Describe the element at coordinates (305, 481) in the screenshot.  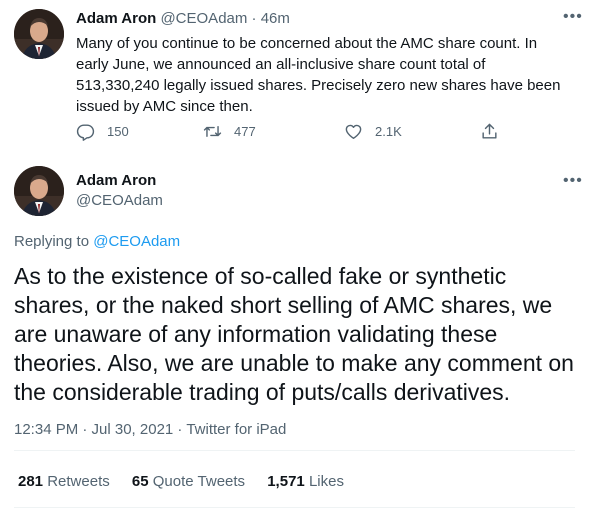
I see `likes-stat: 1,571 Likes` at that location.